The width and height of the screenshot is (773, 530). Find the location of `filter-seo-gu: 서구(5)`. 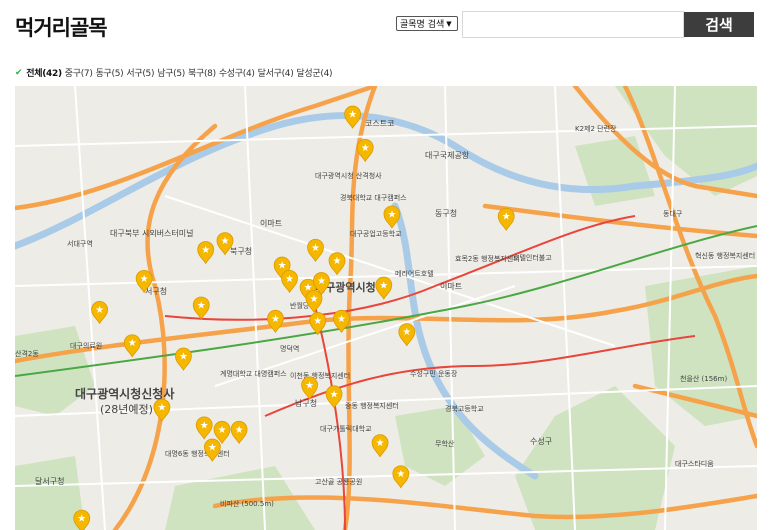

filter-seo-gu: 서구(5) is located at coordinates (140, 72).